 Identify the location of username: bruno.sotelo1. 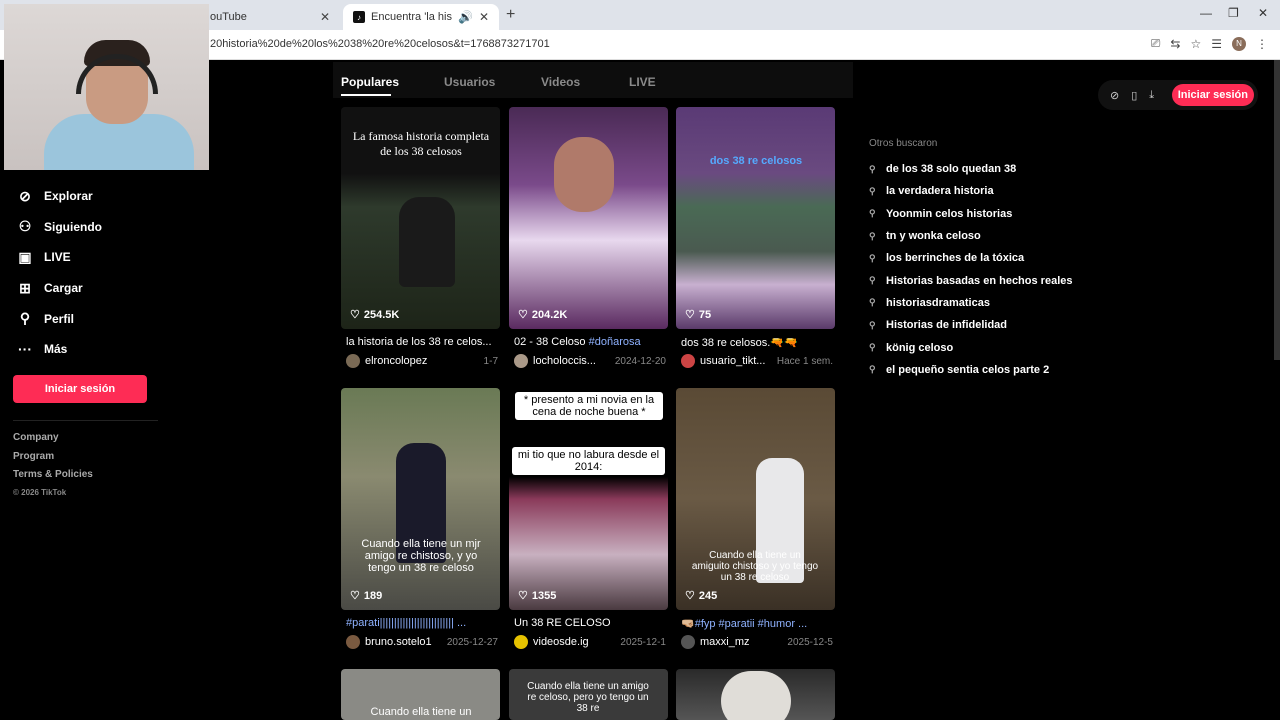
(406, 642).